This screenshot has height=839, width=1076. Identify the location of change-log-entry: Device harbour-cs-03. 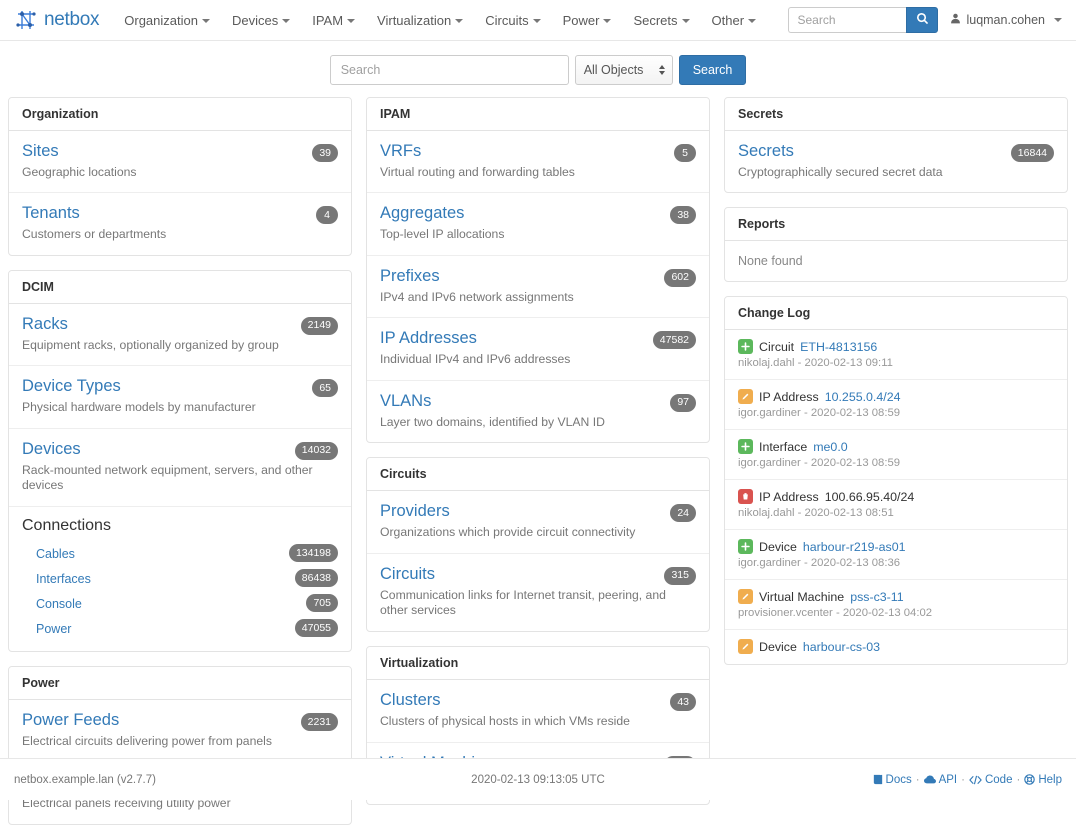
(896, 647).